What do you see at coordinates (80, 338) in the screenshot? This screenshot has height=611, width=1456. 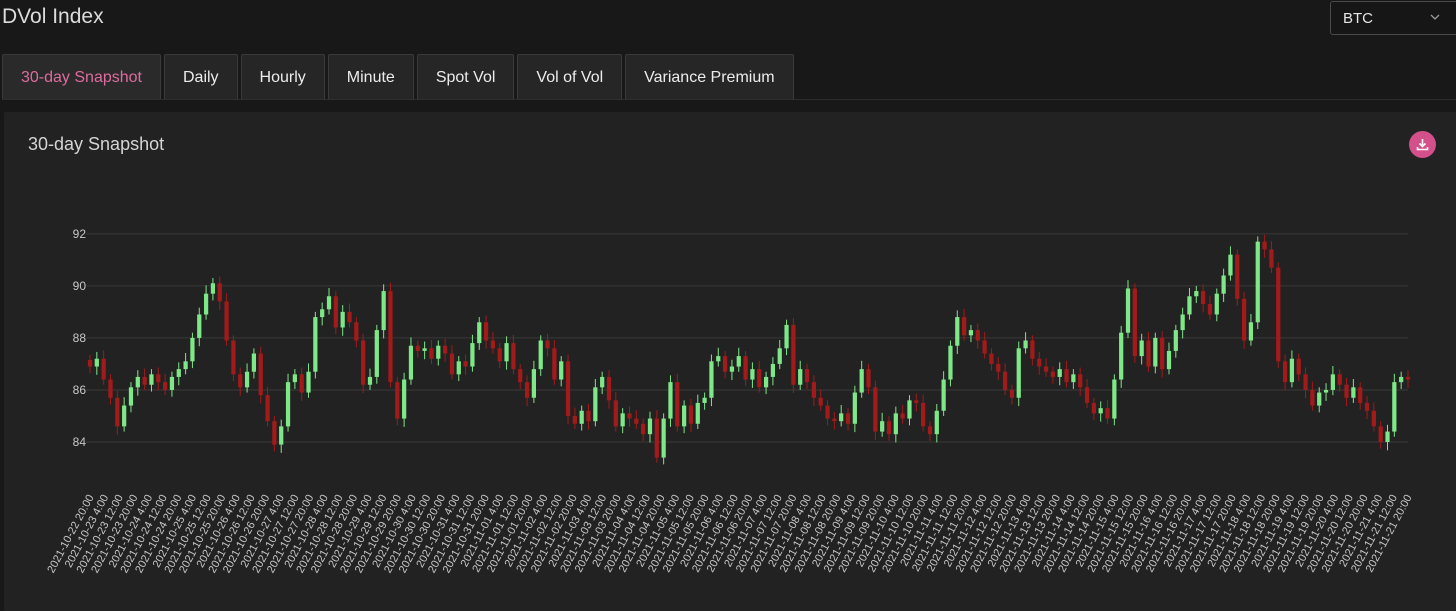 I see `y-tick-label: 88` at bounding box center [80, 338].